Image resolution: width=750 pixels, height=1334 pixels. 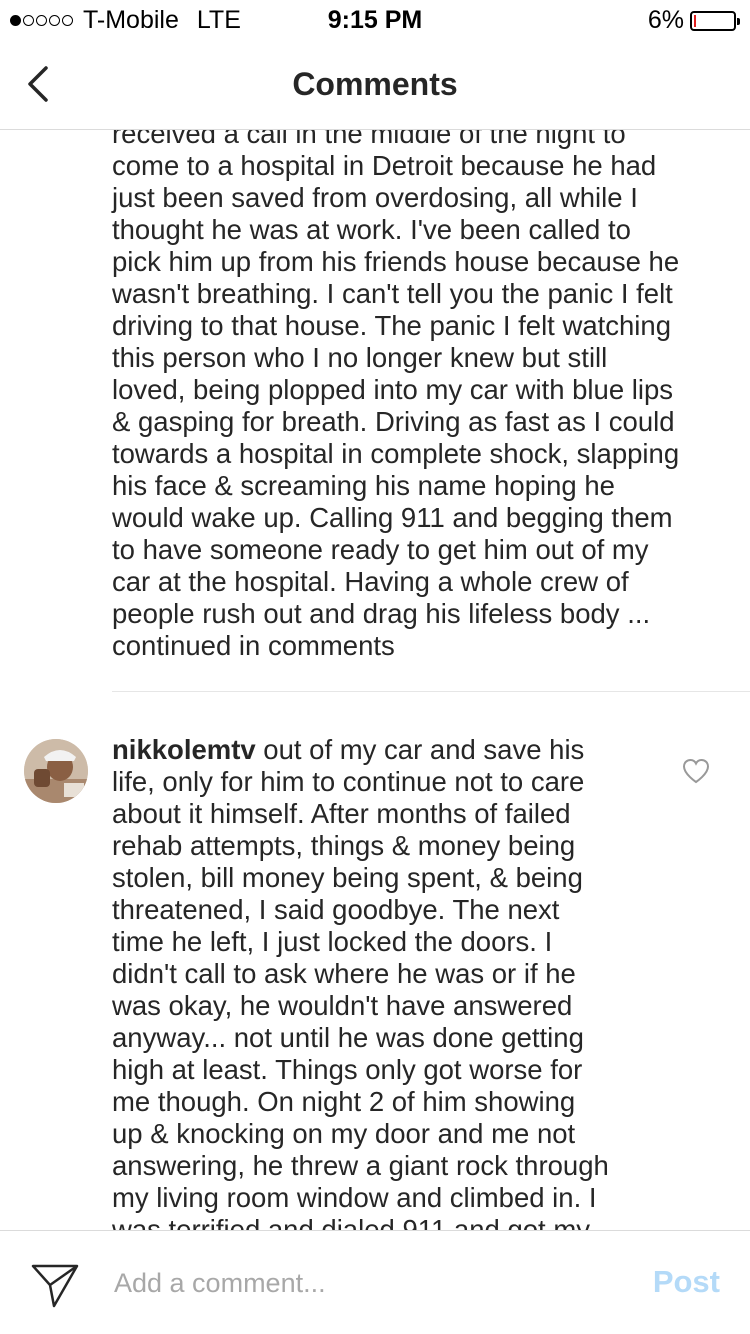 I want to click on battery-icon, so click(x=715, y=20).